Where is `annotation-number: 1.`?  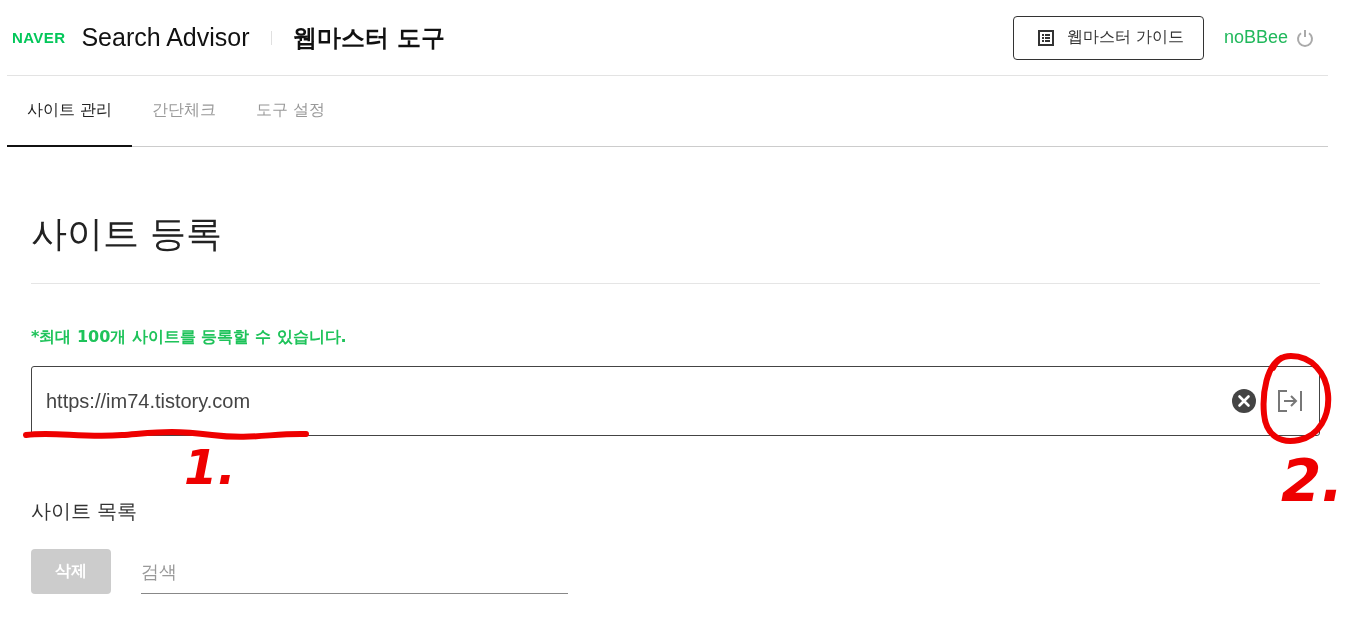
annotation-number: 1. is located at coordinates (210, 467).